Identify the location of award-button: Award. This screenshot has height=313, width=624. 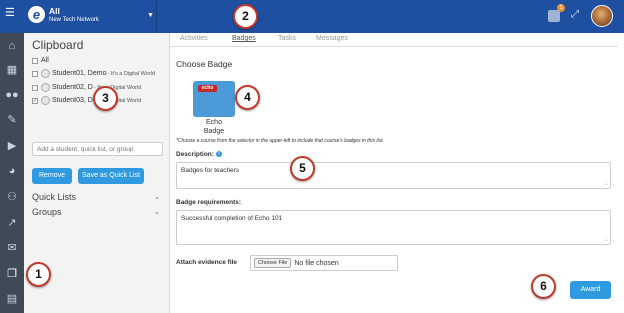
(590, 290).